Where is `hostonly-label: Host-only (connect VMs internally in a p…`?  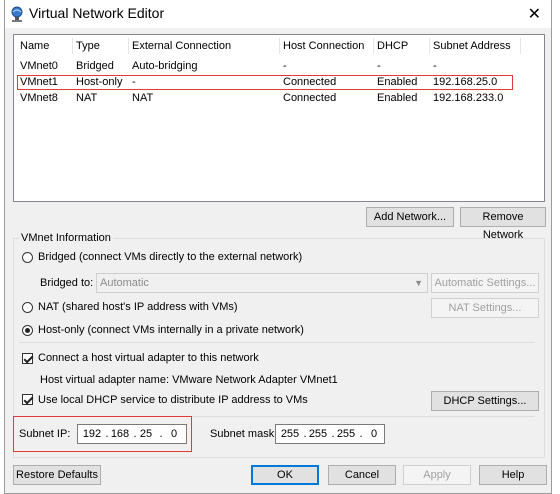 hostonly-label: Host-only (connect VMs internally in a p… is located at coordinates (171, 330).